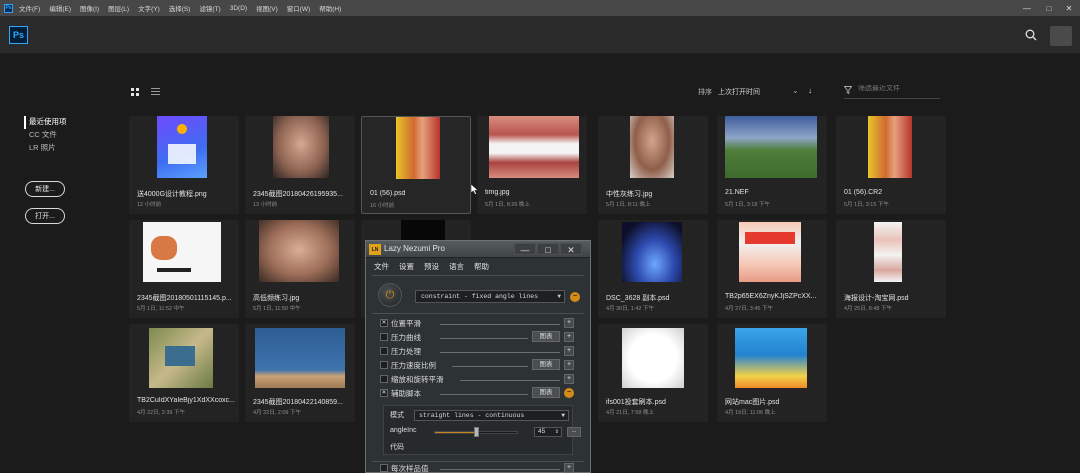  What do you see at coordinates (810, 90) in the screenshot?
I see `sort-direction-icon: ↓` at bounding box center [810, 90].